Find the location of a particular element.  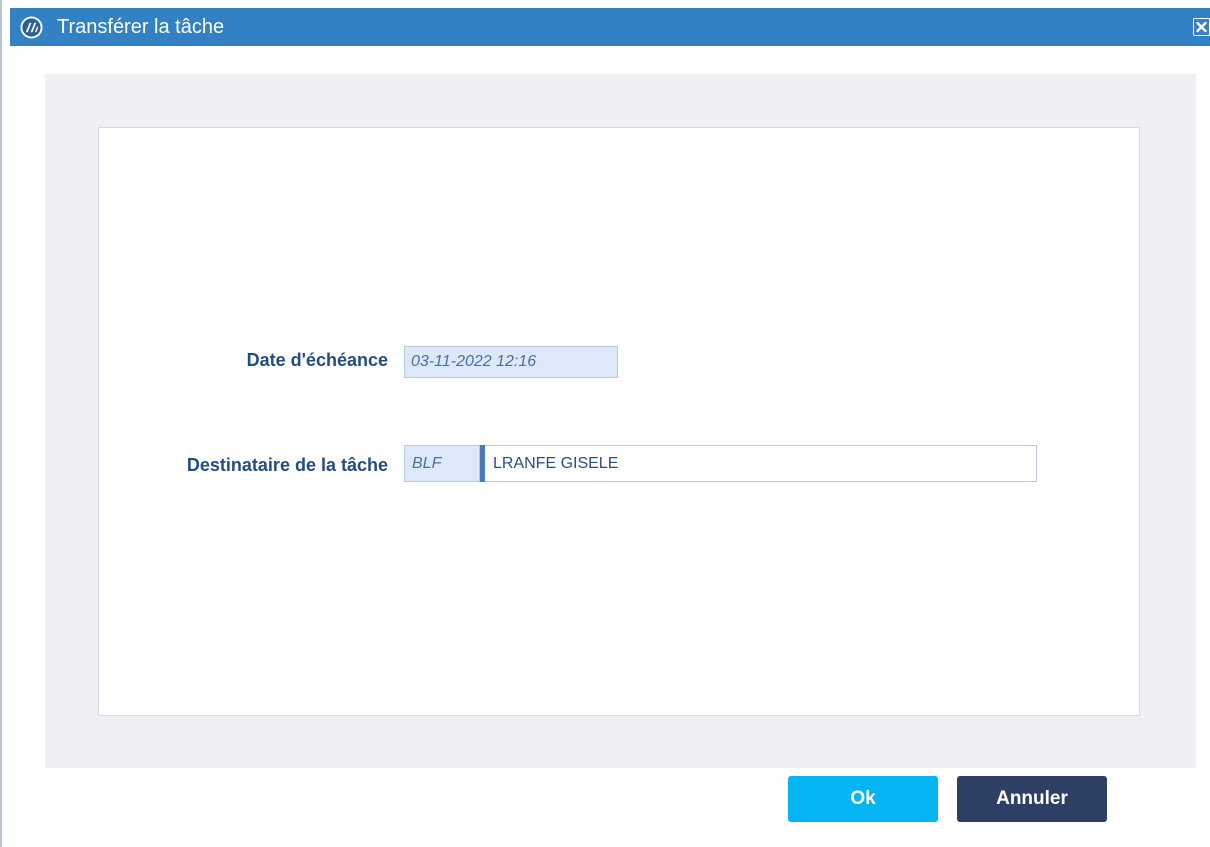

close-icon is located at coordinates (1201, 27).